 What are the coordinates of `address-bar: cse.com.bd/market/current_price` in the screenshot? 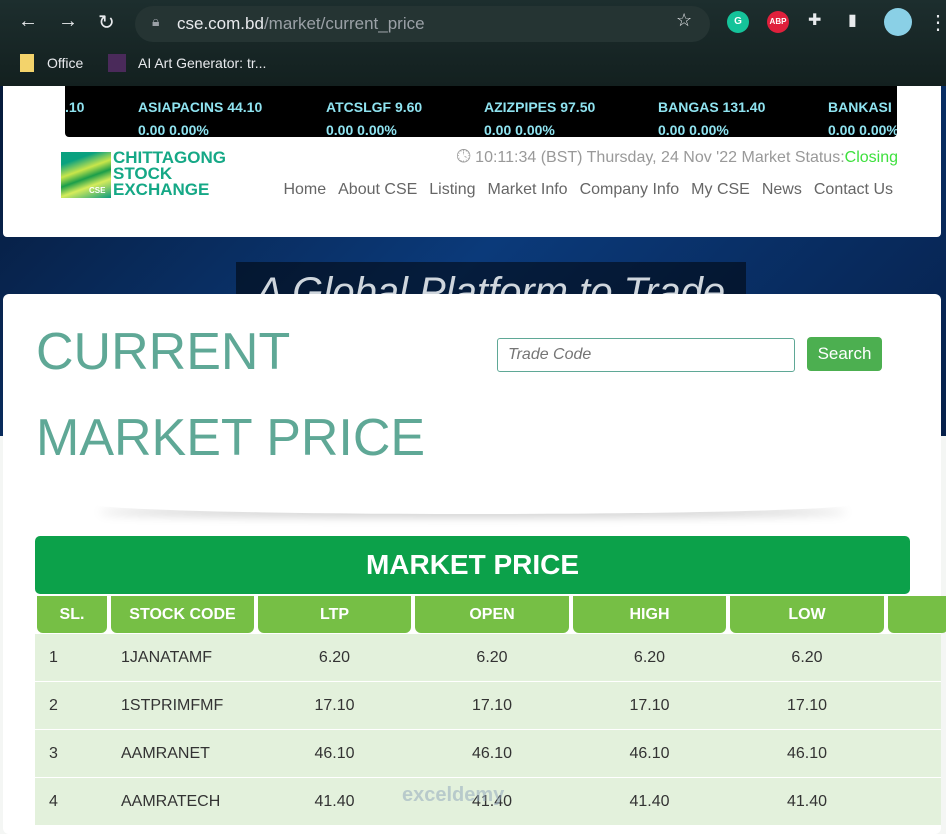 It's located at (422, 24).